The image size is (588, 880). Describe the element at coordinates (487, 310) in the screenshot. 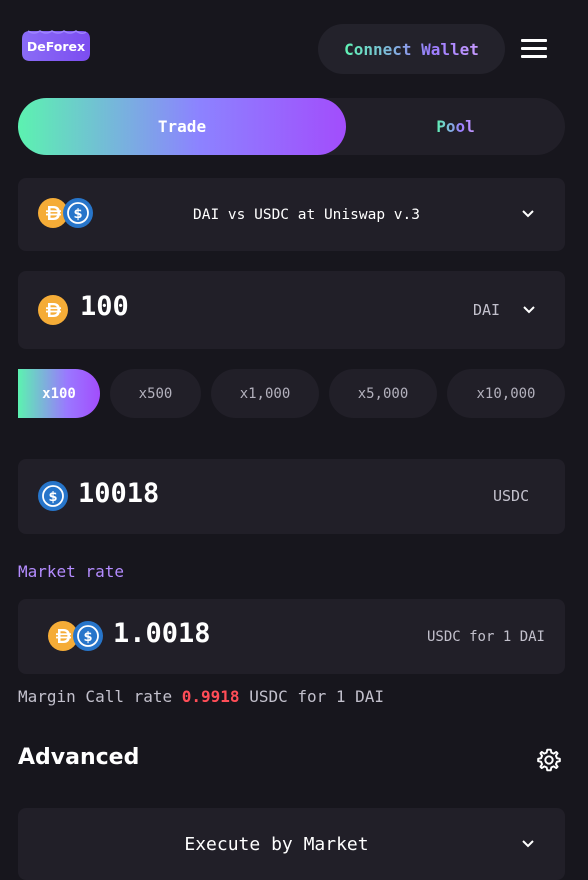

I see `currency-label: DAI` at that location.